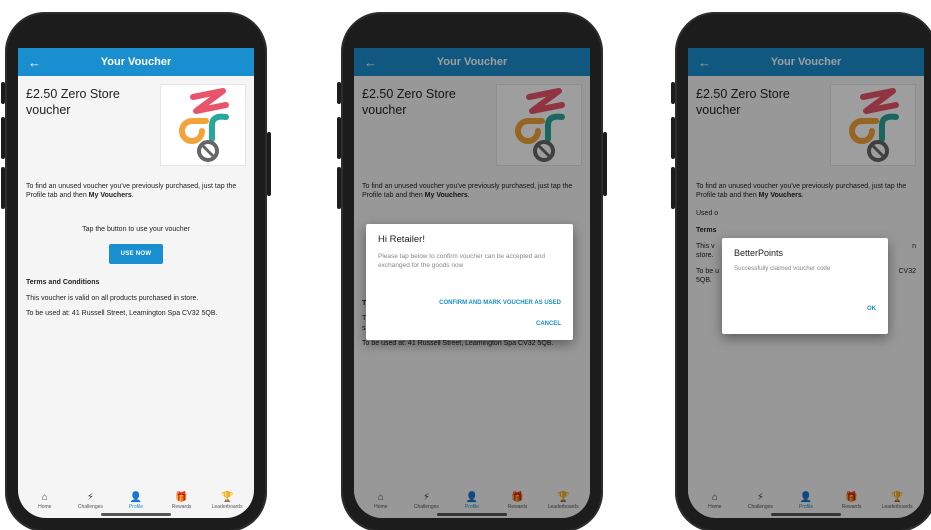  Describe the element at coordinates (36, 62) in the screenshot. I see `back-arrow-icon: ←` at that location.